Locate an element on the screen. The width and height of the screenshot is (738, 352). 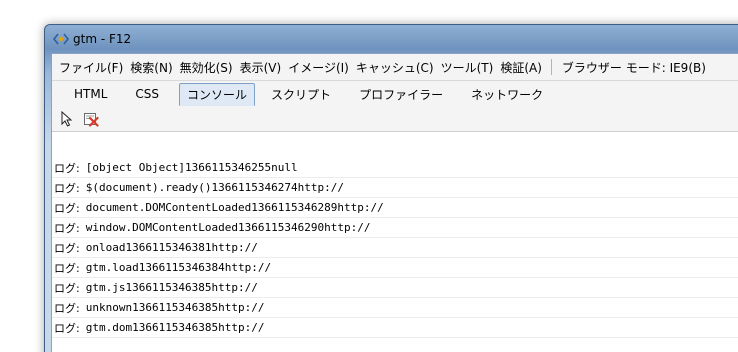
log-entry: ログ: gtm.dom1366115346385http:// is located at coordinates (395, 328).